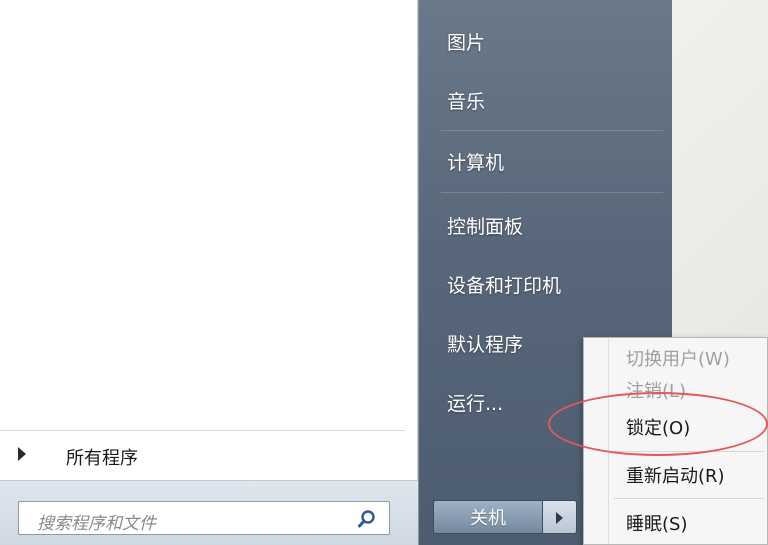  I want to click on submenu-gutter, so click(608, 441).